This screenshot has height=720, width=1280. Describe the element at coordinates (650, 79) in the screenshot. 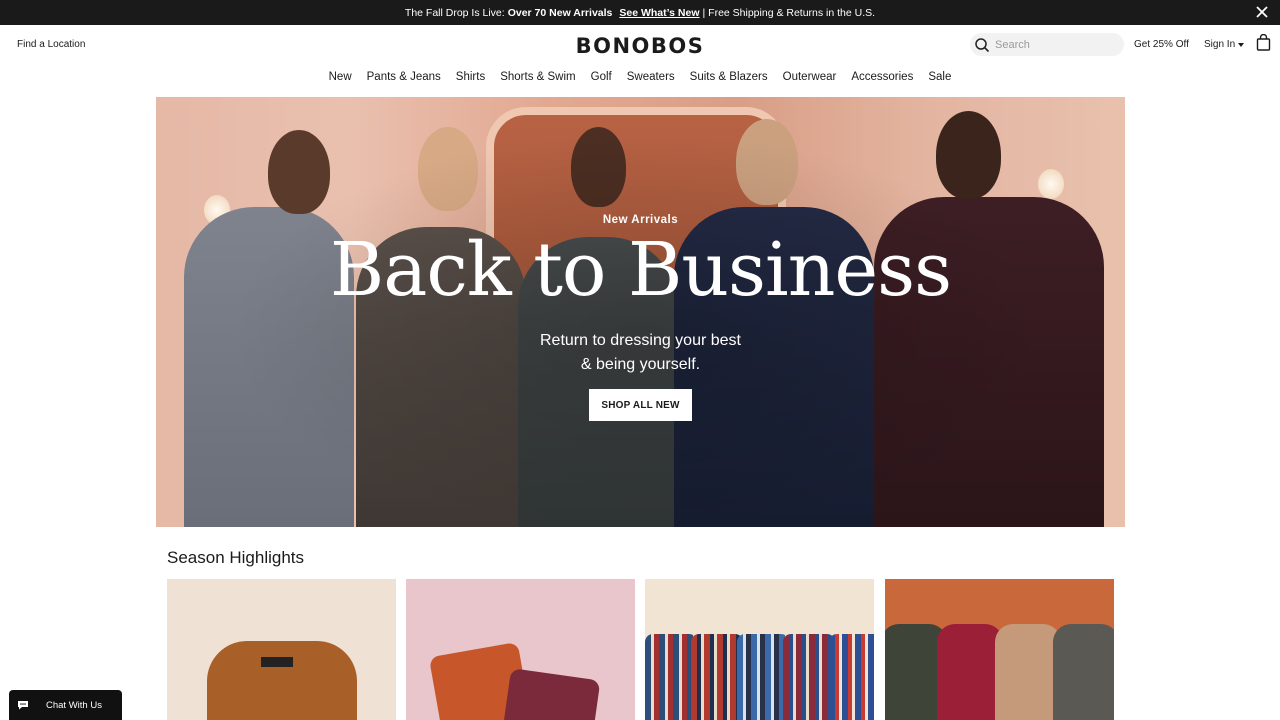

I see `nav-item-sweaters: Sweaters` at that location.